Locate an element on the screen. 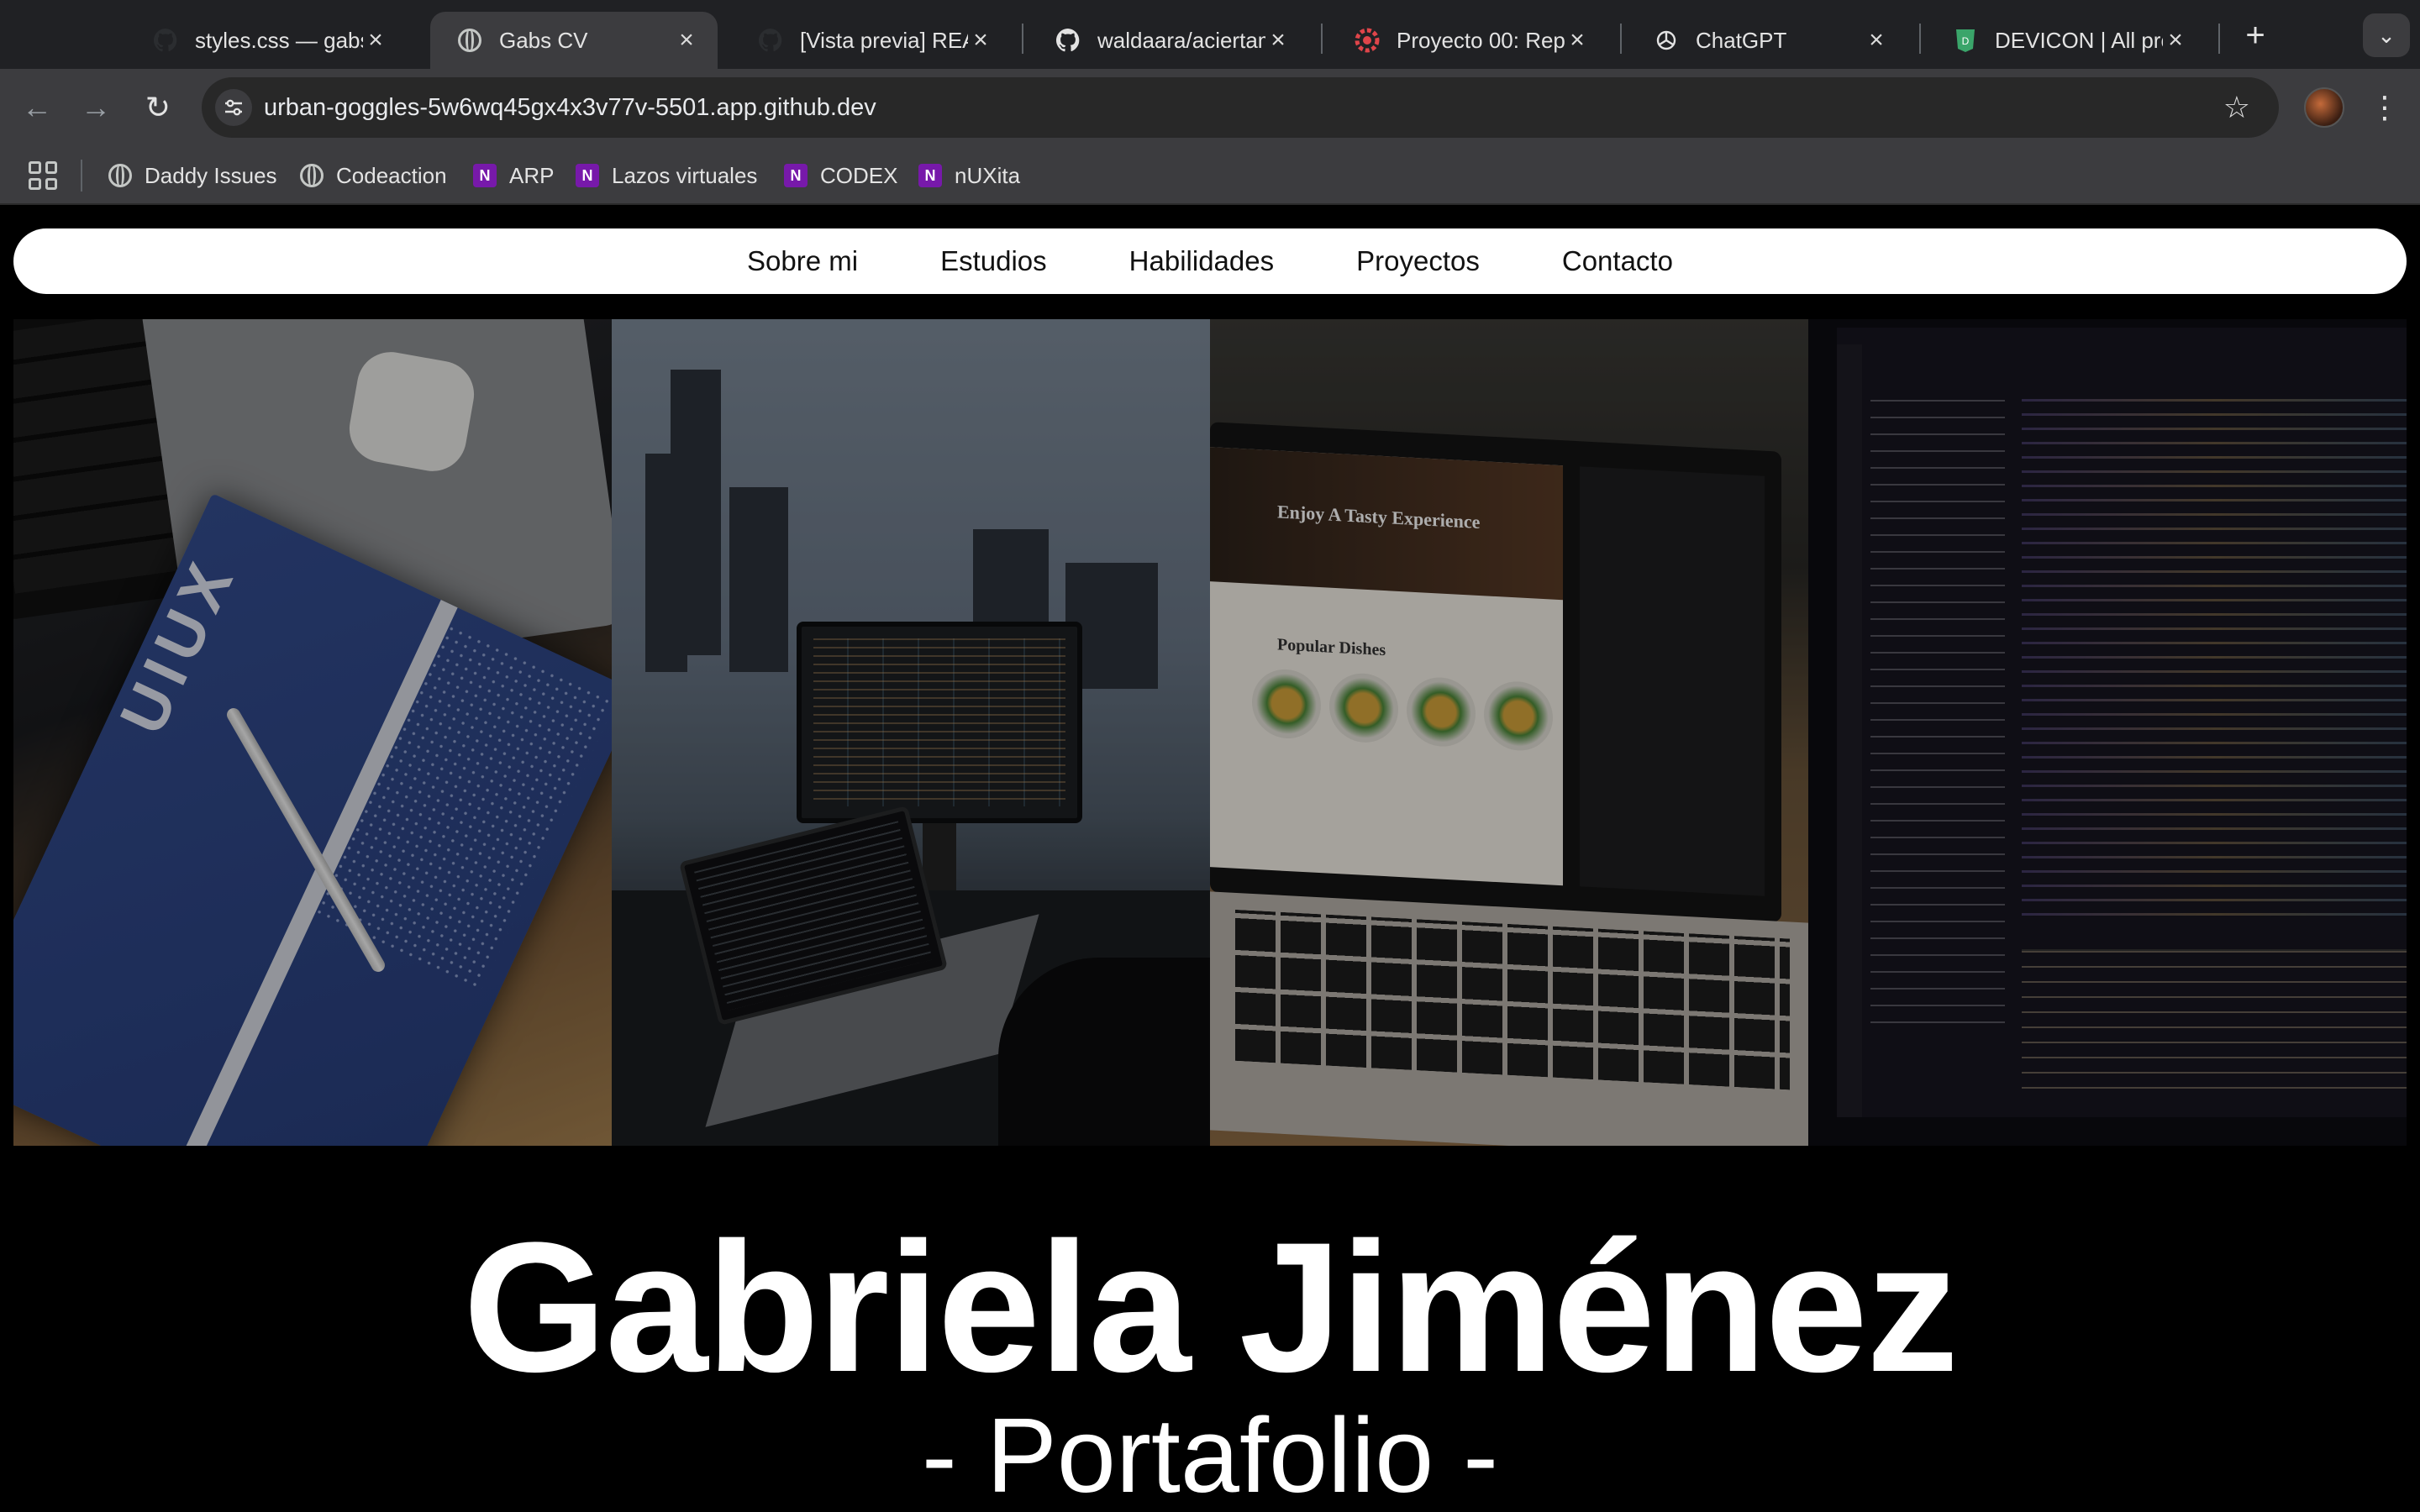 The height and width of the screenshot is (1512, 2420). tab-styles-css: styles.css — gabsc × is located at coordinates (266, 40).